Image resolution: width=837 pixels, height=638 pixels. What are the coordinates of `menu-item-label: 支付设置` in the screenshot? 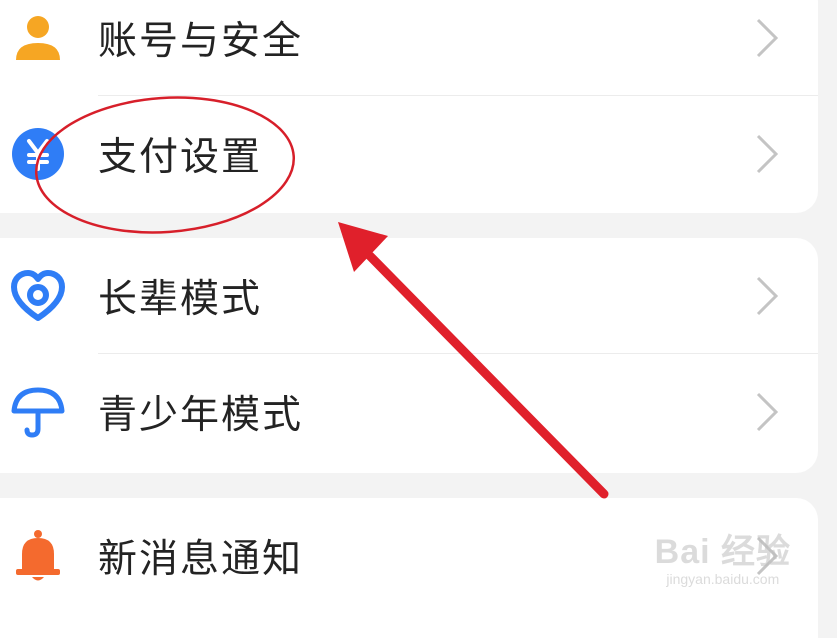 It's located at (180, 157).